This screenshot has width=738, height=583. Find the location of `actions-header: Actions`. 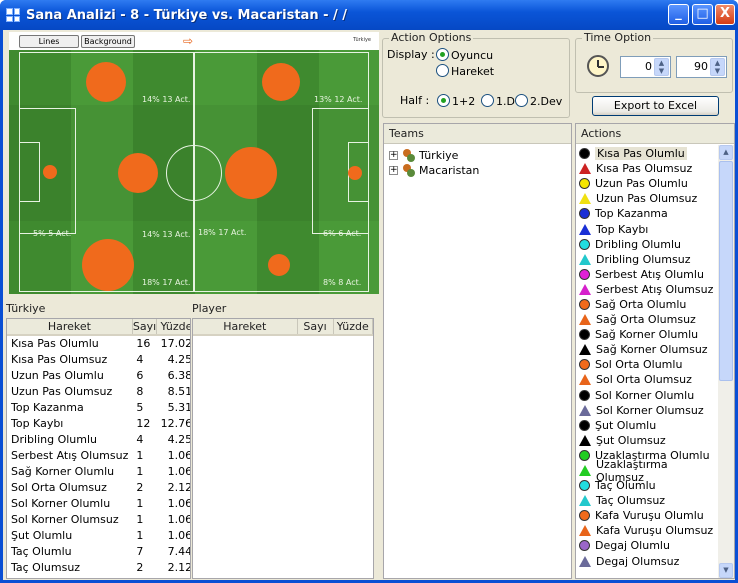

actions-header: Actions is located at coordinates (655, 134).